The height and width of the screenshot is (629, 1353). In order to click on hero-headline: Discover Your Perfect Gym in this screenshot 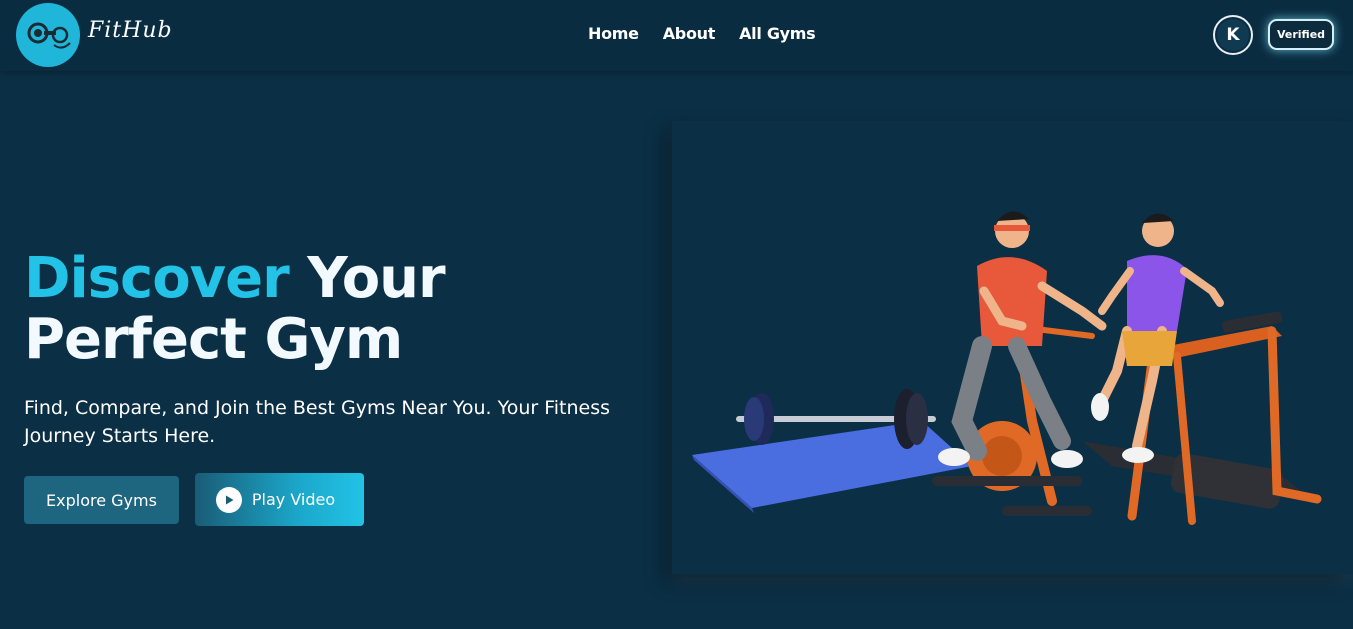, I will do `click(334, 309)`.